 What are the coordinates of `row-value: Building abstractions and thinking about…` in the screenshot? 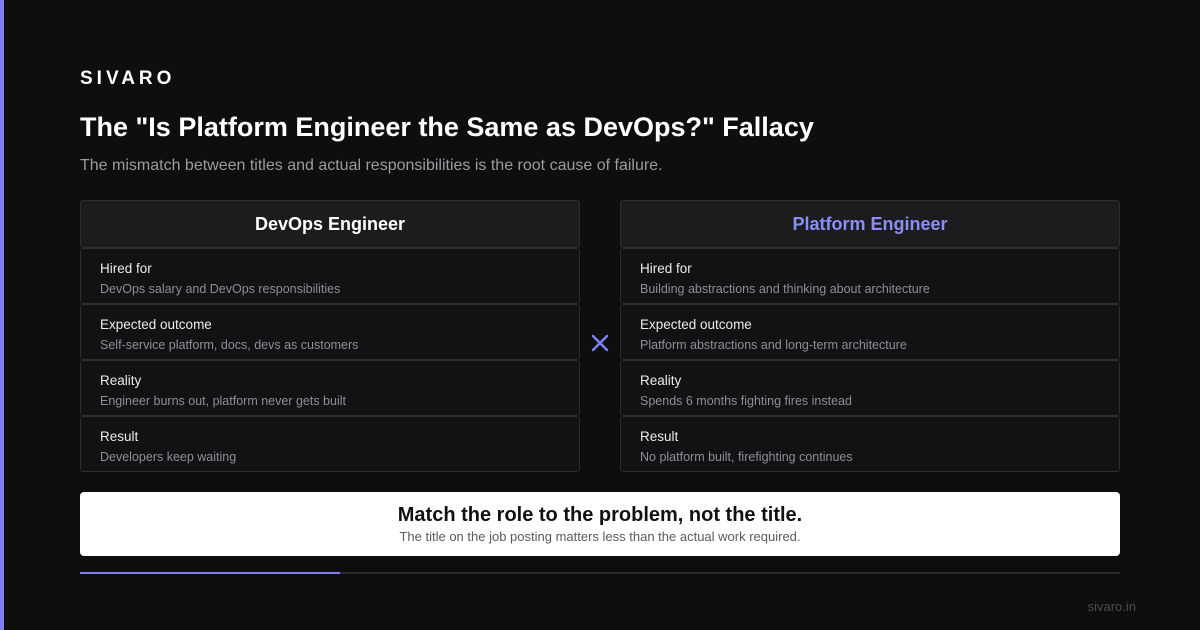 It's located at (785, 289).